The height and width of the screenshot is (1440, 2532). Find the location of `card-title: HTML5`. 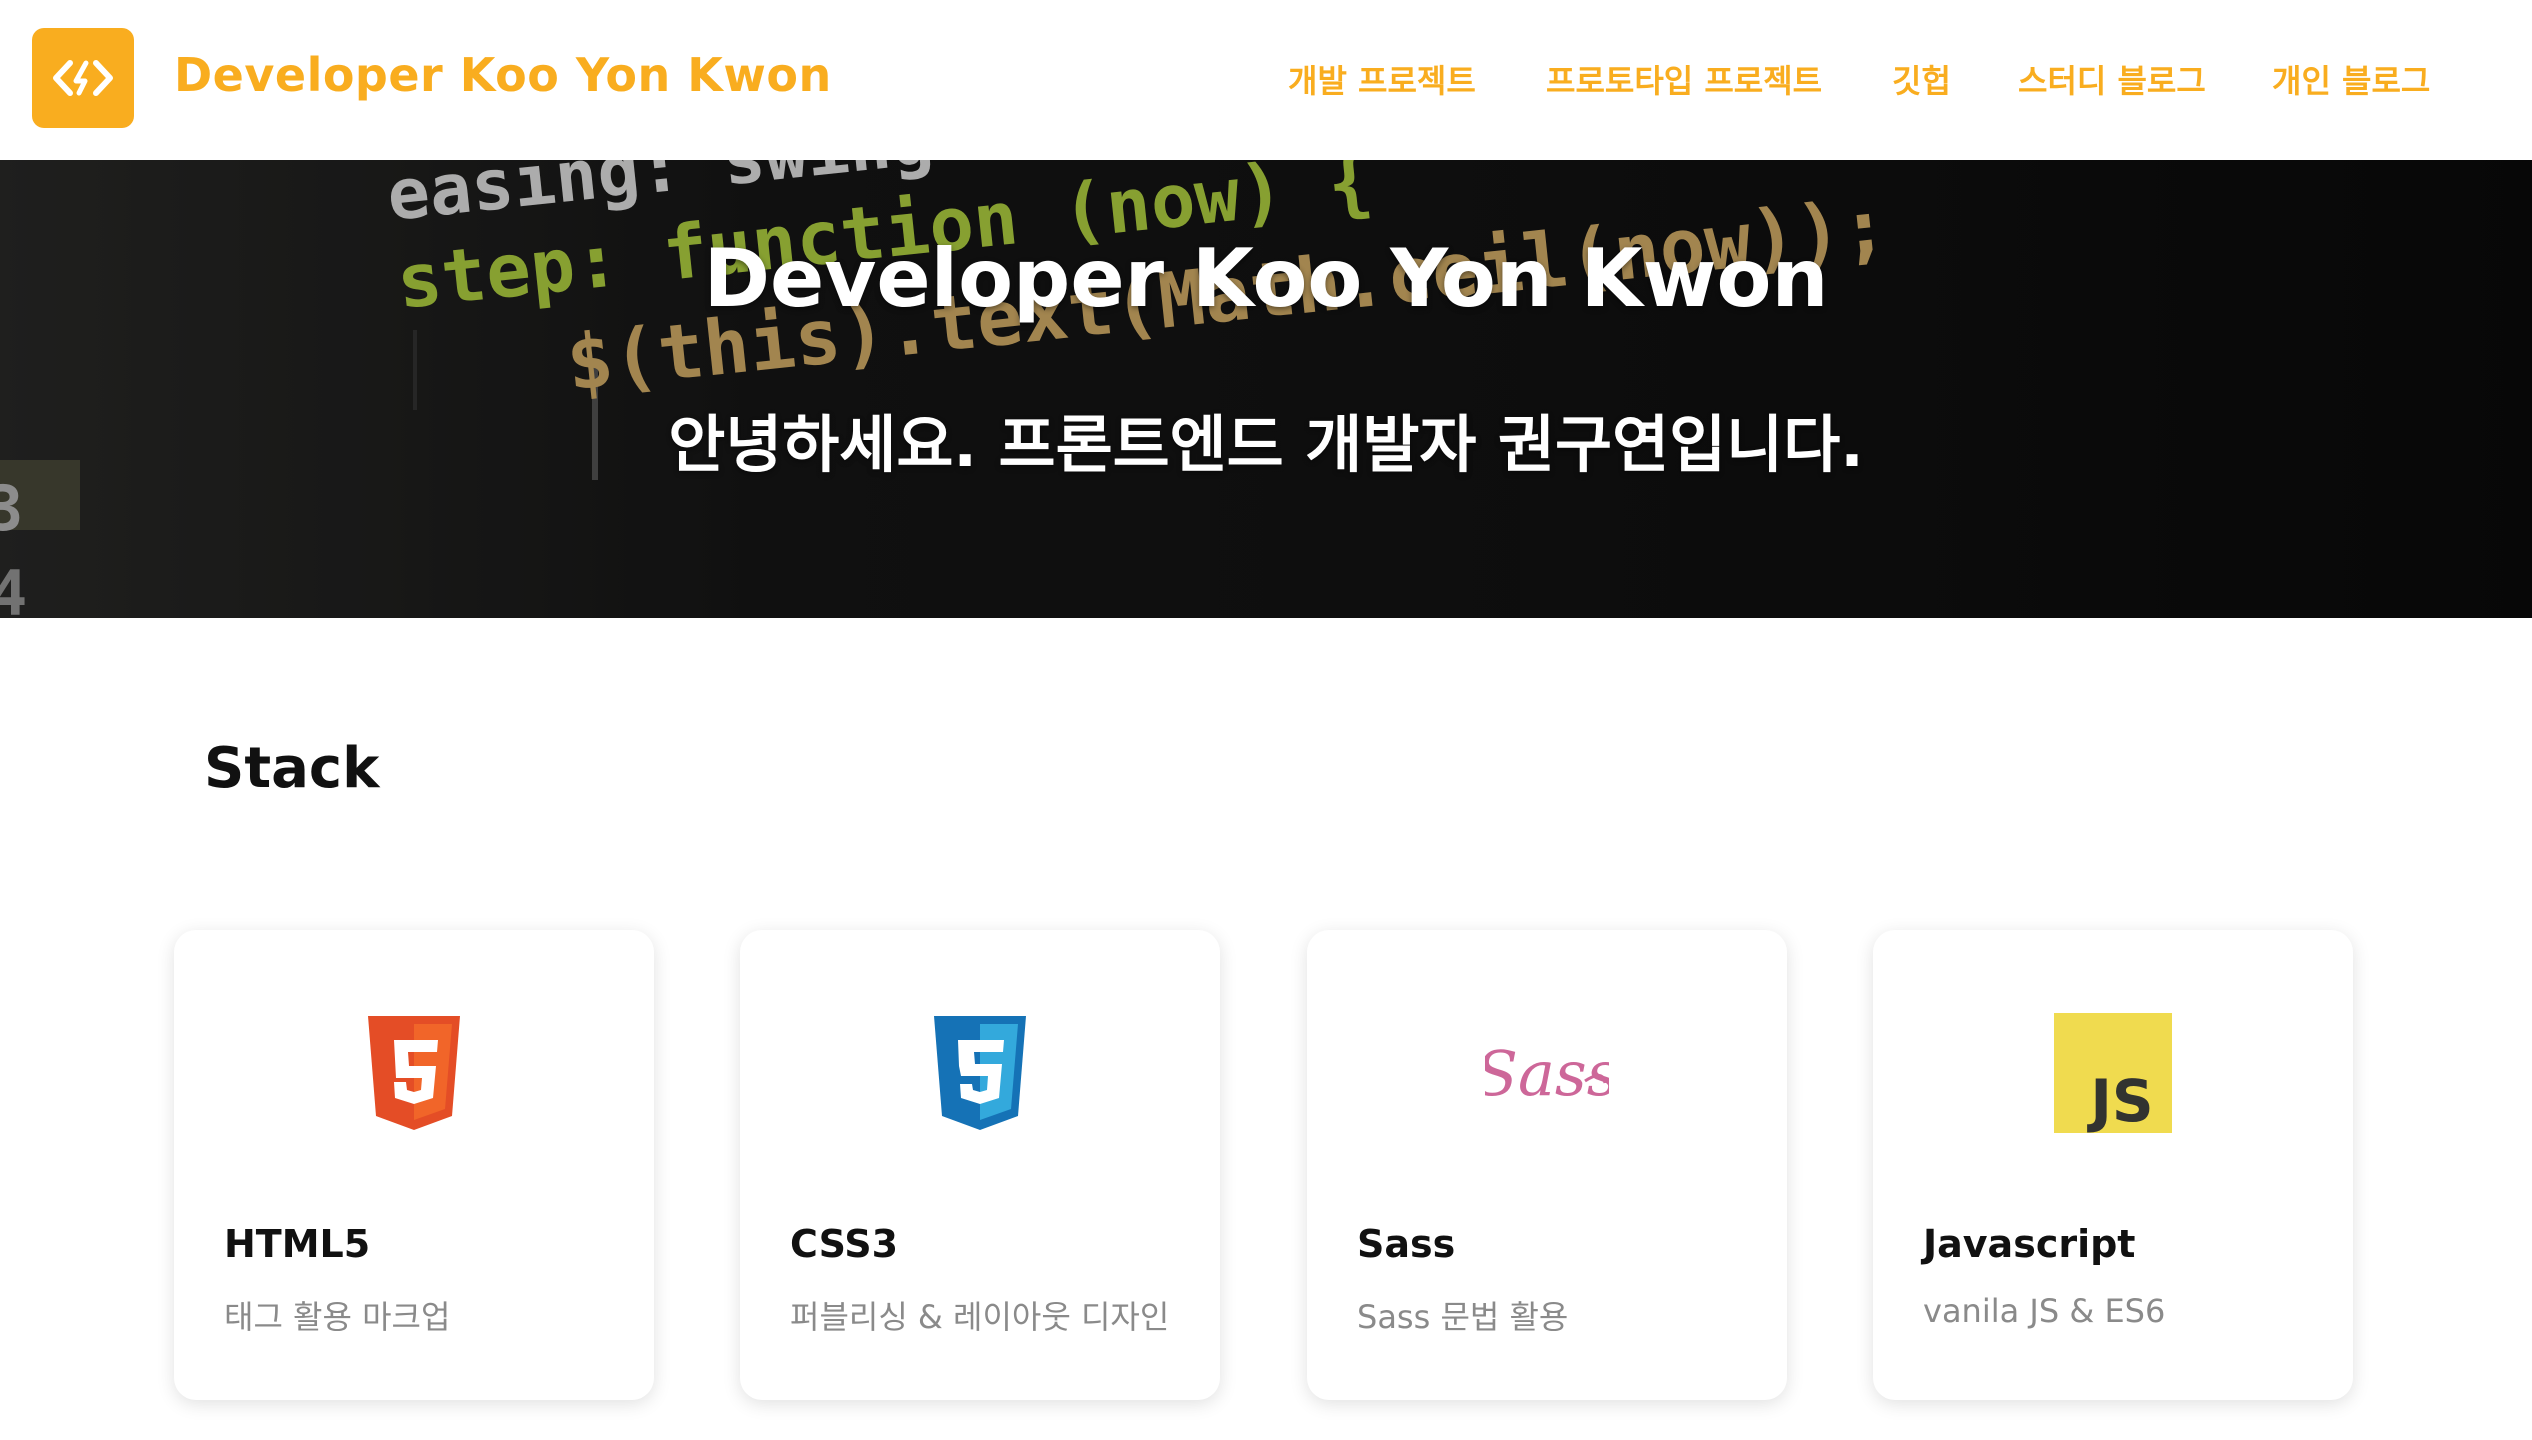

card-title: HTML5 is located at coordinates (297, 1244).